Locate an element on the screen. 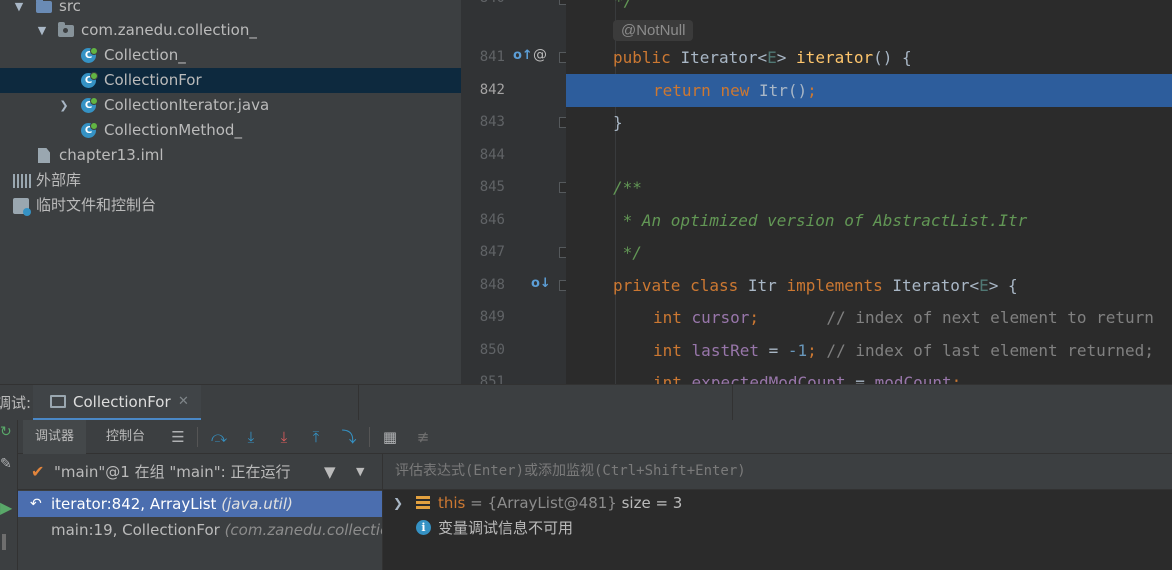 This screenshot has width=1172, height=570. evaluate-expression-icon: ▦ is located at coordinates (390, 437).